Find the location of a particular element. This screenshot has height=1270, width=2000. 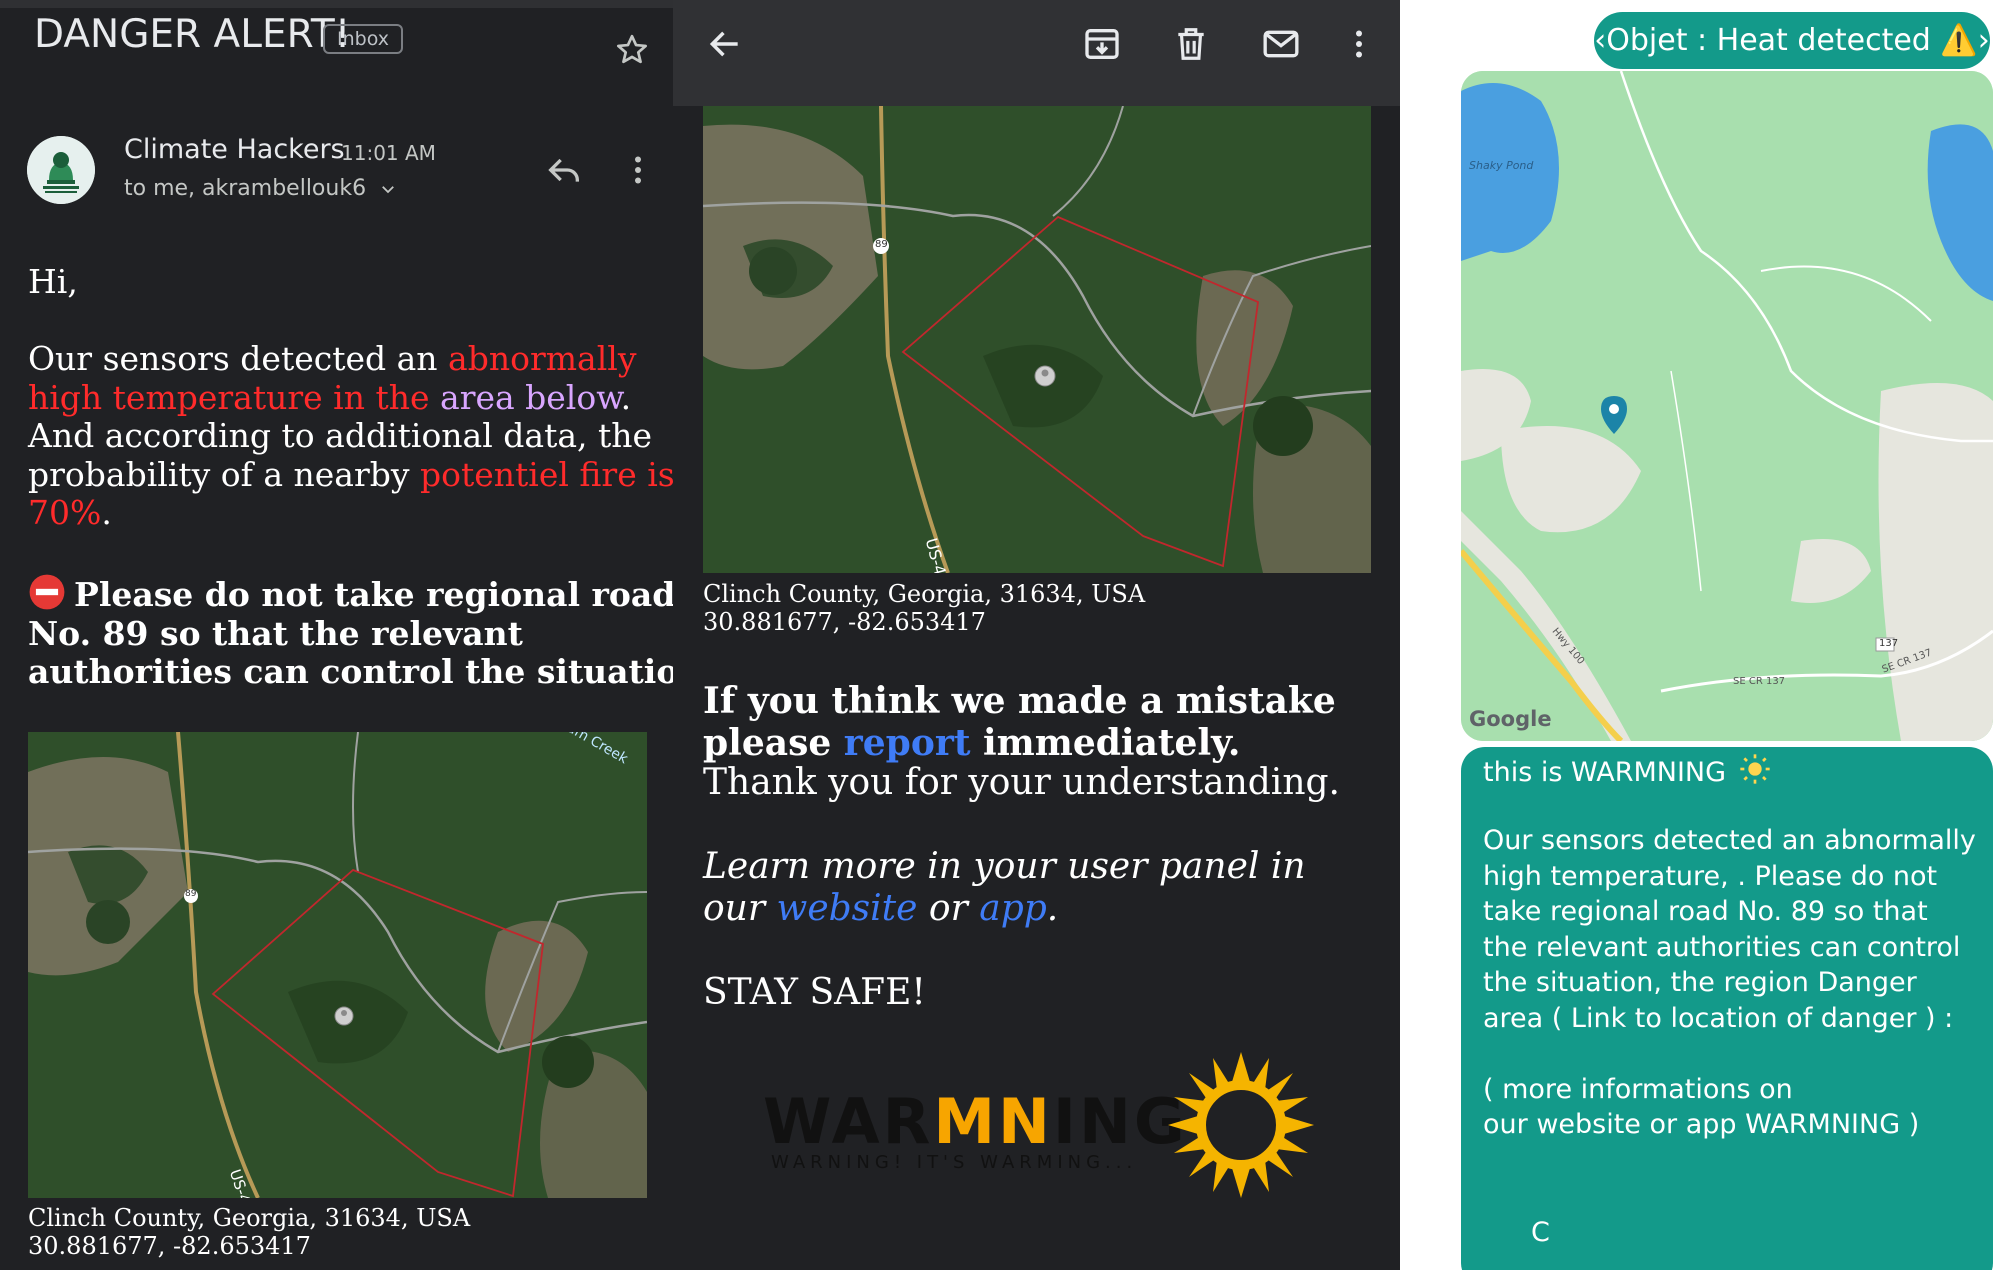

back-arrow-icon is located at coordinates (725, 44).